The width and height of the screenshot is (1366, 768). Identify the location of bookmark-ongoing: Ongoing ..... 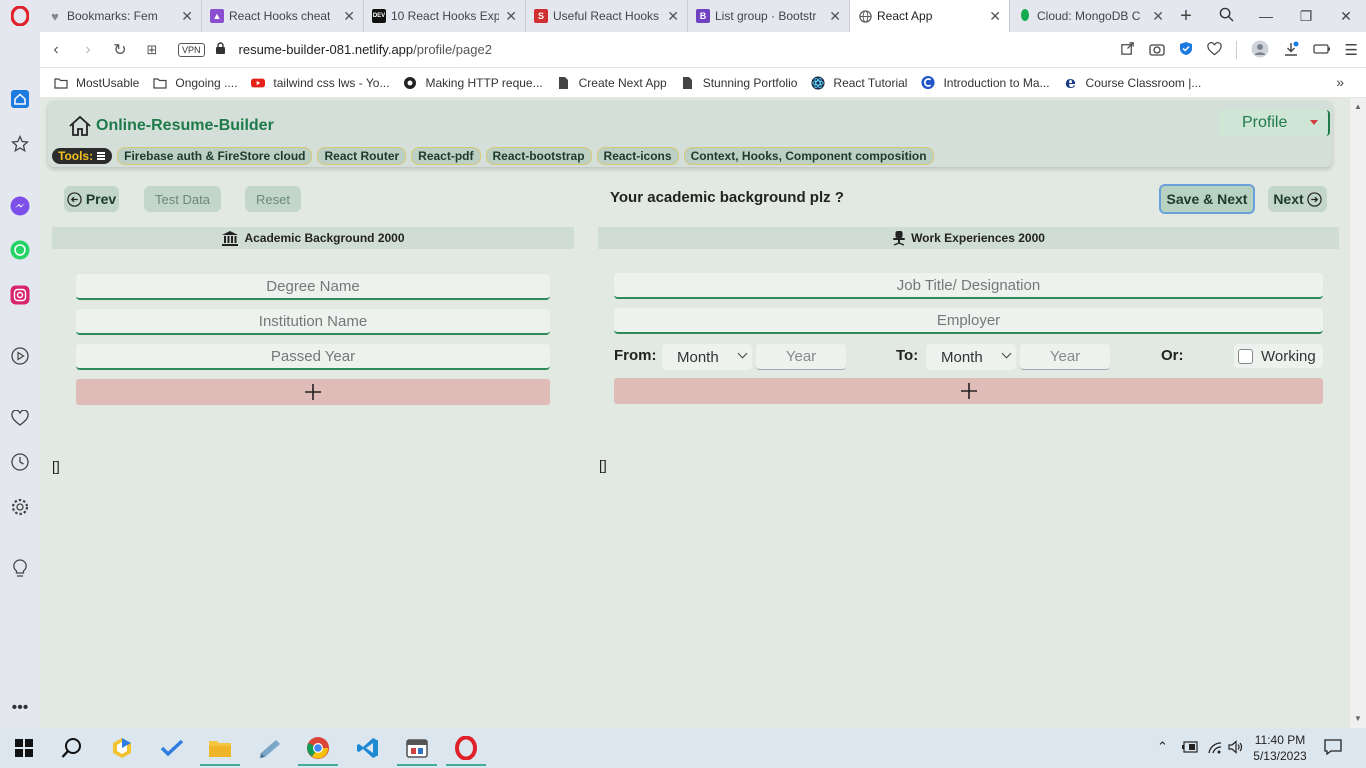
(195, 83).